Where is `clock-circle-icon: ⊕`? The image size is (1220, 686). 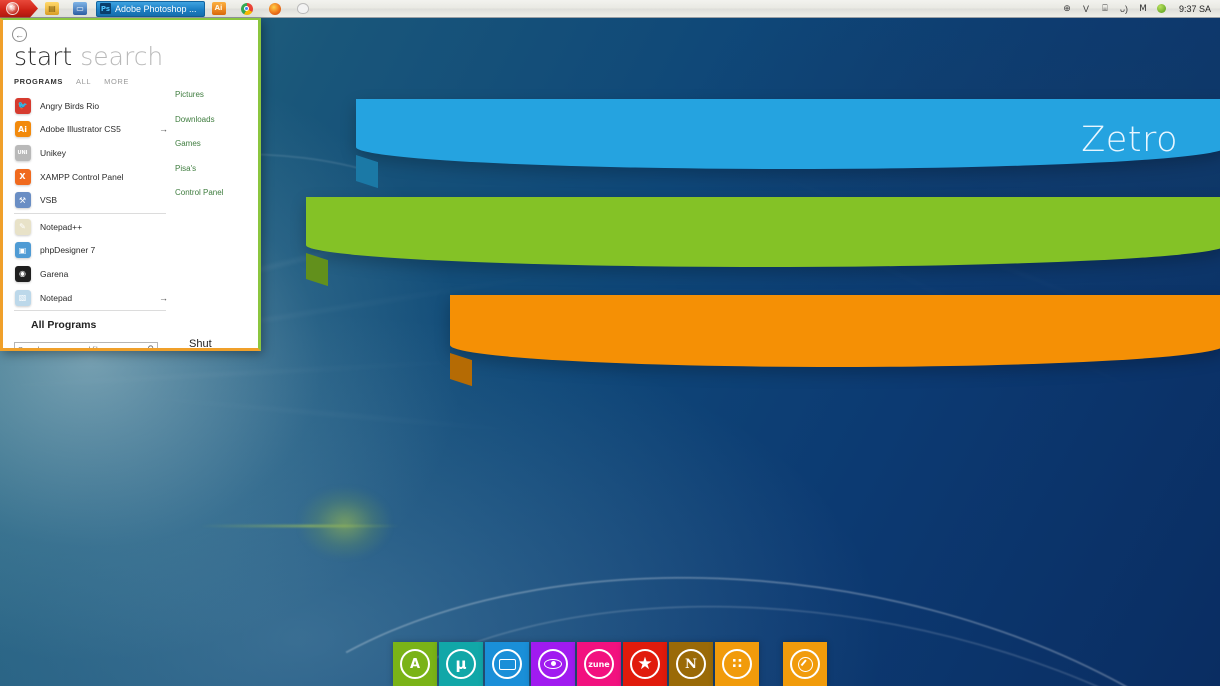
clock-circle-icon: ⊕ is located at coordinates (1067, 8).